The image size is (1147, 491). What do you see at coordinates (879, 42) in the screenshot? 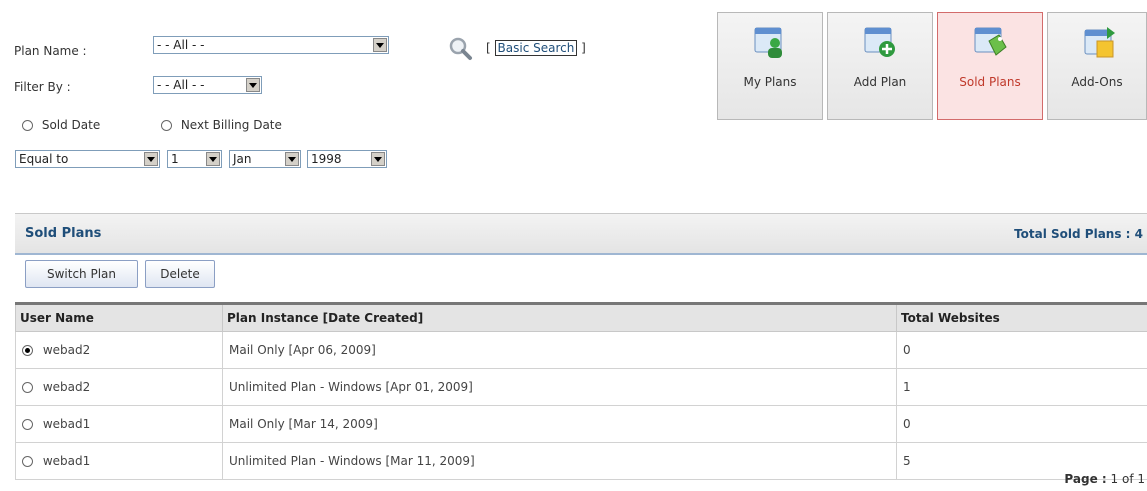
I see `add-card-icon` at bounding box center [879, 42].